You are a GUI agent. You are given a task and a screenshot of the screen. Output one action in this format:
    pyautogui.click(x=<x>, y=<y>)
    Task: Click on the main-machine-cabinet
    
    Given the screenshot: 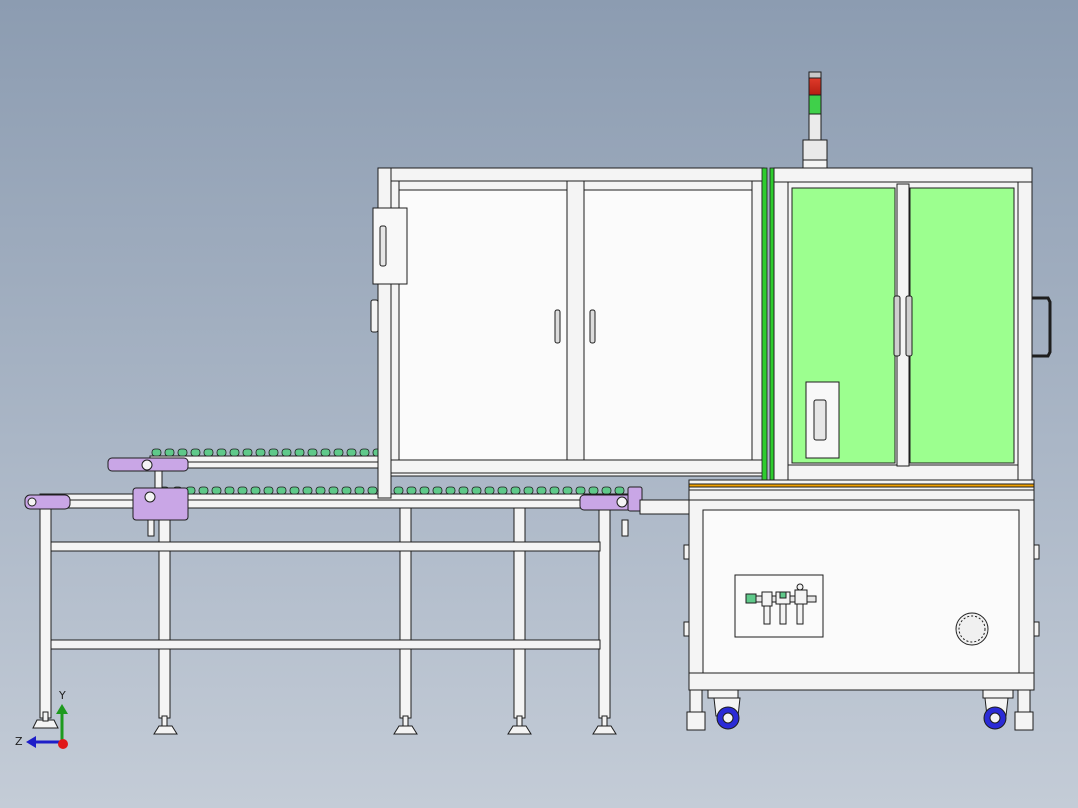 What is the action you would take?
    pyautogui.click(x=912, y=319)
    